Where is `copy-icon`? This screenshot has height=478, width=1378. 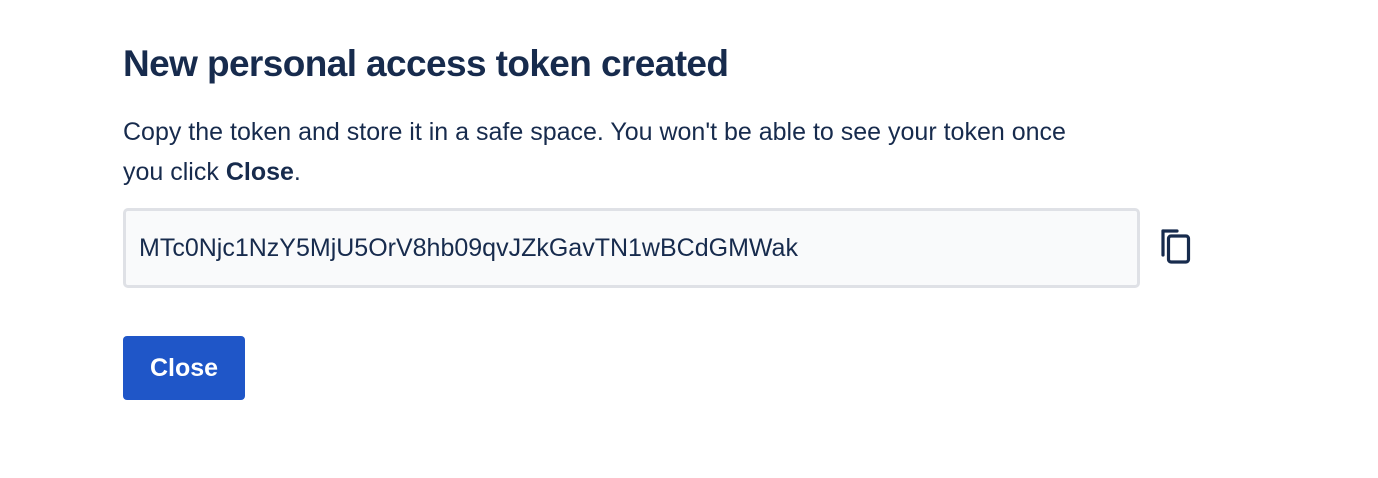
copy-icon is located at coordinates (1176, 247).